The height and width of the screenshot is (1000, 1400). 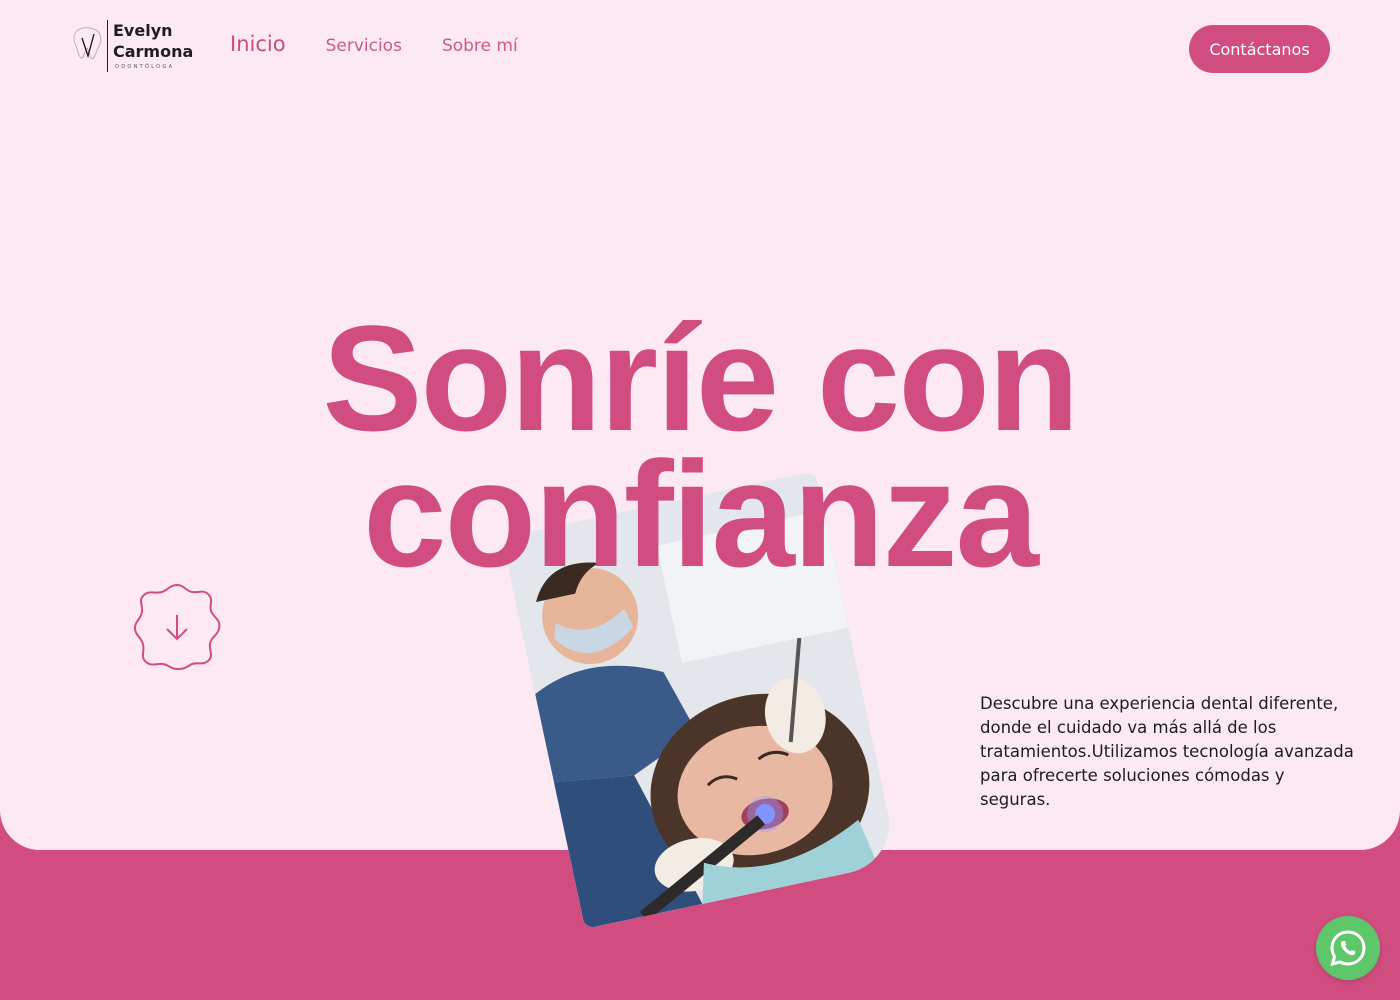 What do you see at coordinates (480, 46) in the screenshot?
I see `nav-link-sobre-mi: Sobre mí` at bounding box center [480, 46].